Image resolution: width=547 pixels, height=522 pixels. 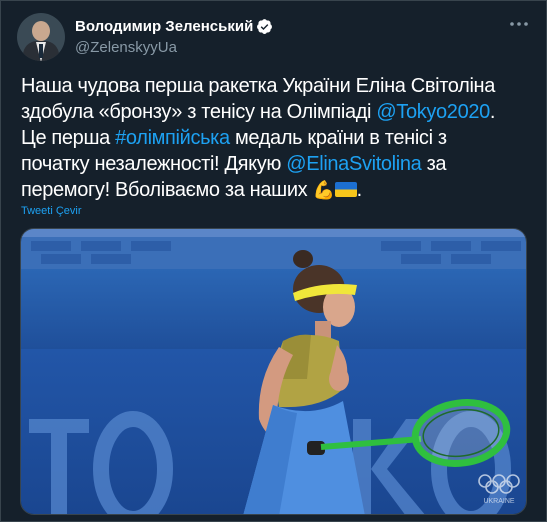 What do you see at coordinates (433, 112) in the screenshot?
I see `mention-tokyo2020-link: @Tokyo2020` at bounding box center [433, 112].